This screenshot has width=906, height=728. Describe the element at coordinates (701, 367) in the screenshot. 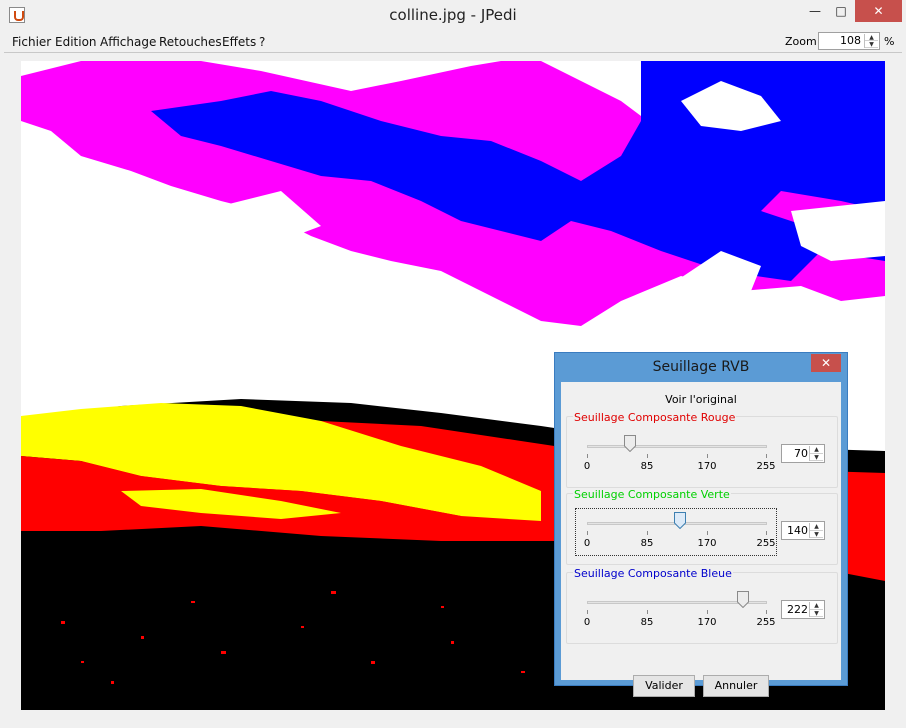

I see `dialog-title: Seuillage RVB` at that location.